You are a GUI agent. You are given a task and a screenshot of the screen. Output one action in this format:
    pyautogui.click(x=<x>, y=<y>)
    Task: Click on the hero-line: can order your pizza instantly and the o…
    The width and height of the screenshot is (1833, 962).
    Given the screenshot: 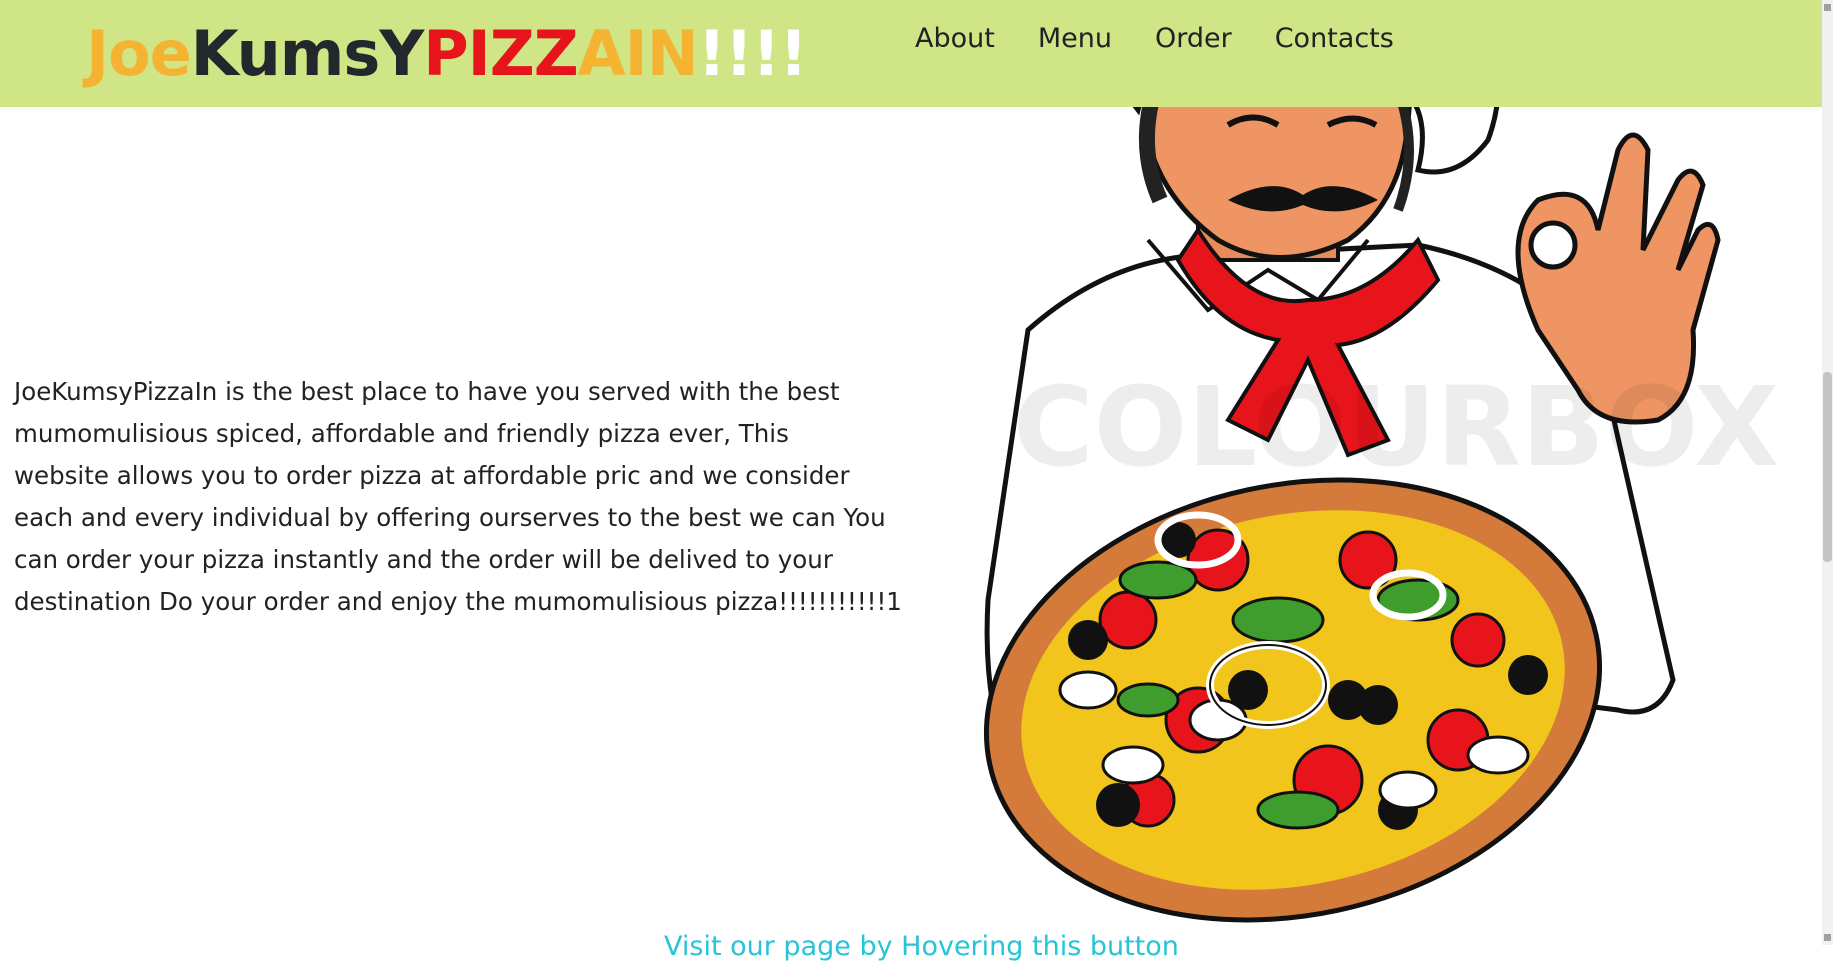 What is the action you would take?
    pyautogui.click(x=423, y=559)
    